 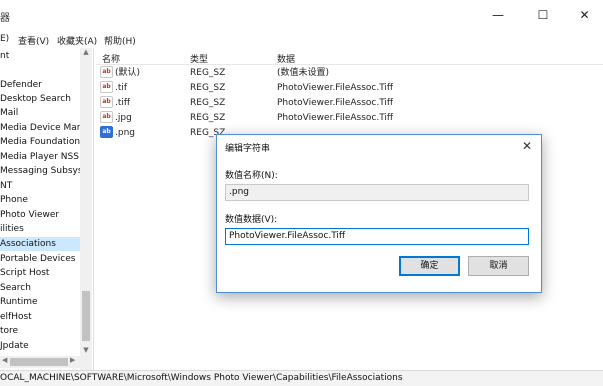 I want to click on tree-item: Script Host, so click(x=24, y=273).